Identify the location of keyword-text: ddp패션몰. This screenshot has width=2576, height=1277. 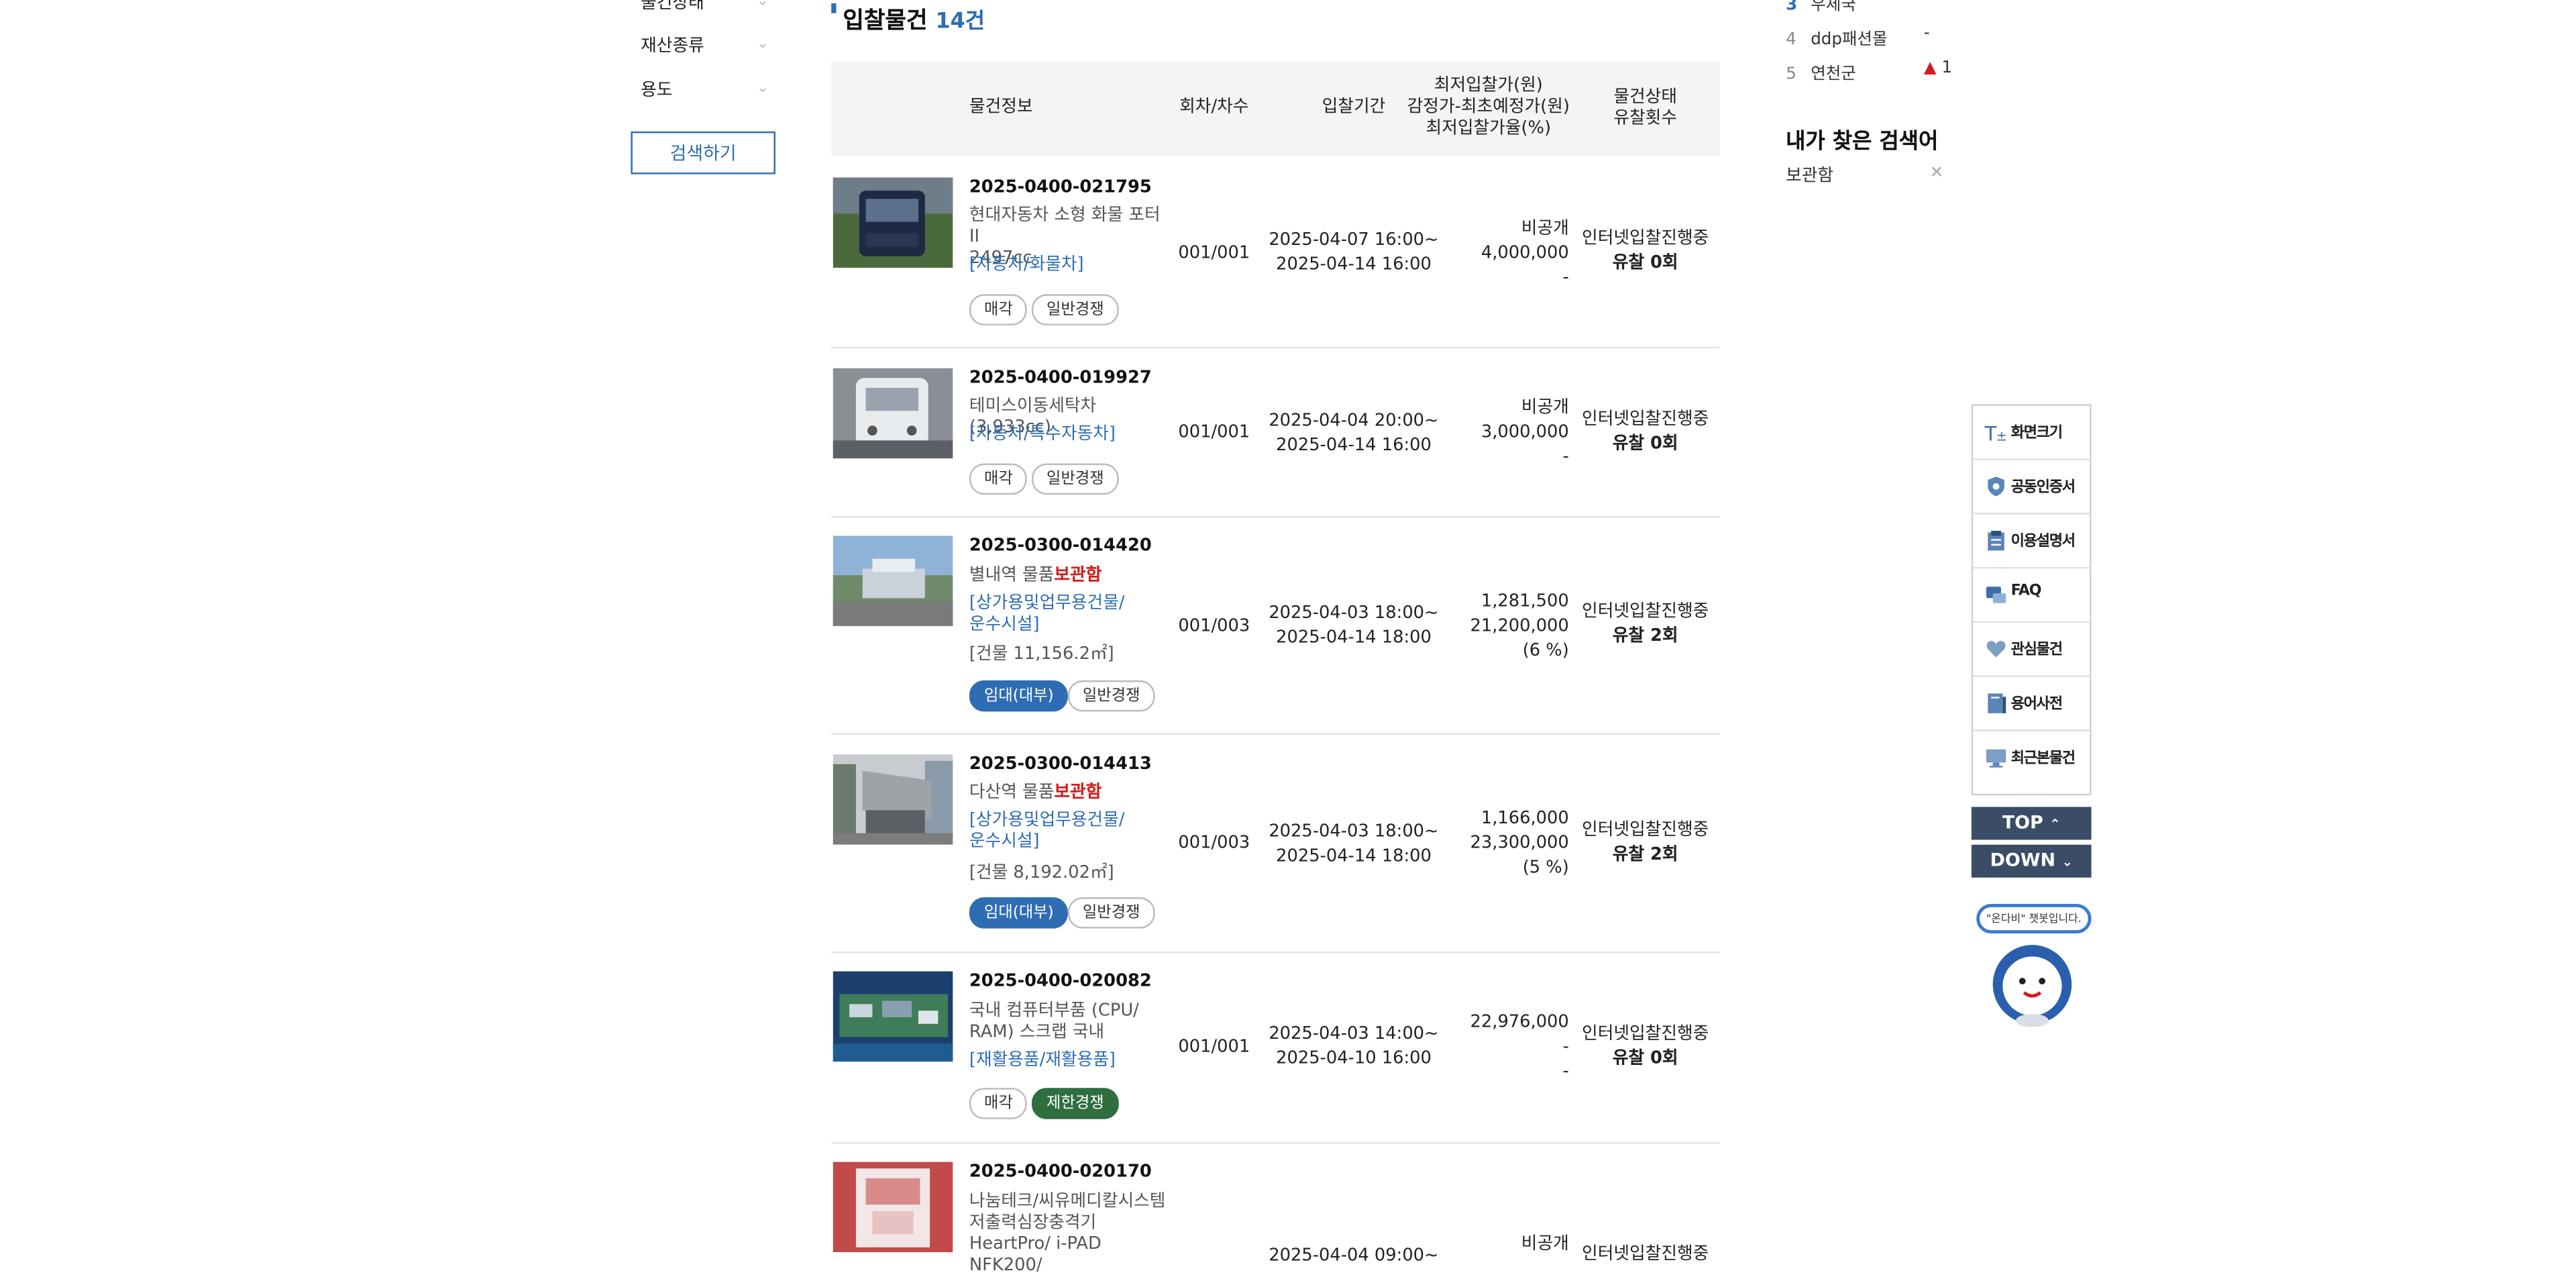
(1849, 40).